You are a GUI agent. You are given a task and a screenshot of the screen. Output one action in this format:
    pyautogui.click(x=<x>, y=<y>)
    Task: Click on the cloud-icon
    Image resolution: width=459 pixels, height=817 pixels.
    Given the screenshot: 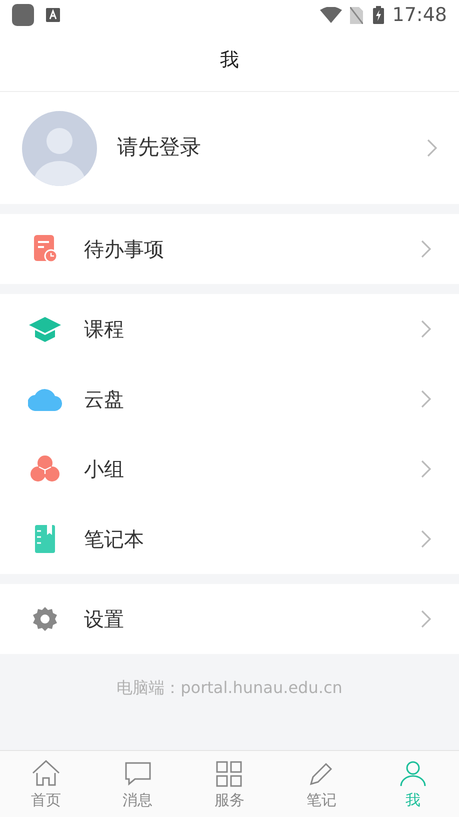 What is the action you would take?
    pyautogui.click(x=45, y=399)
    